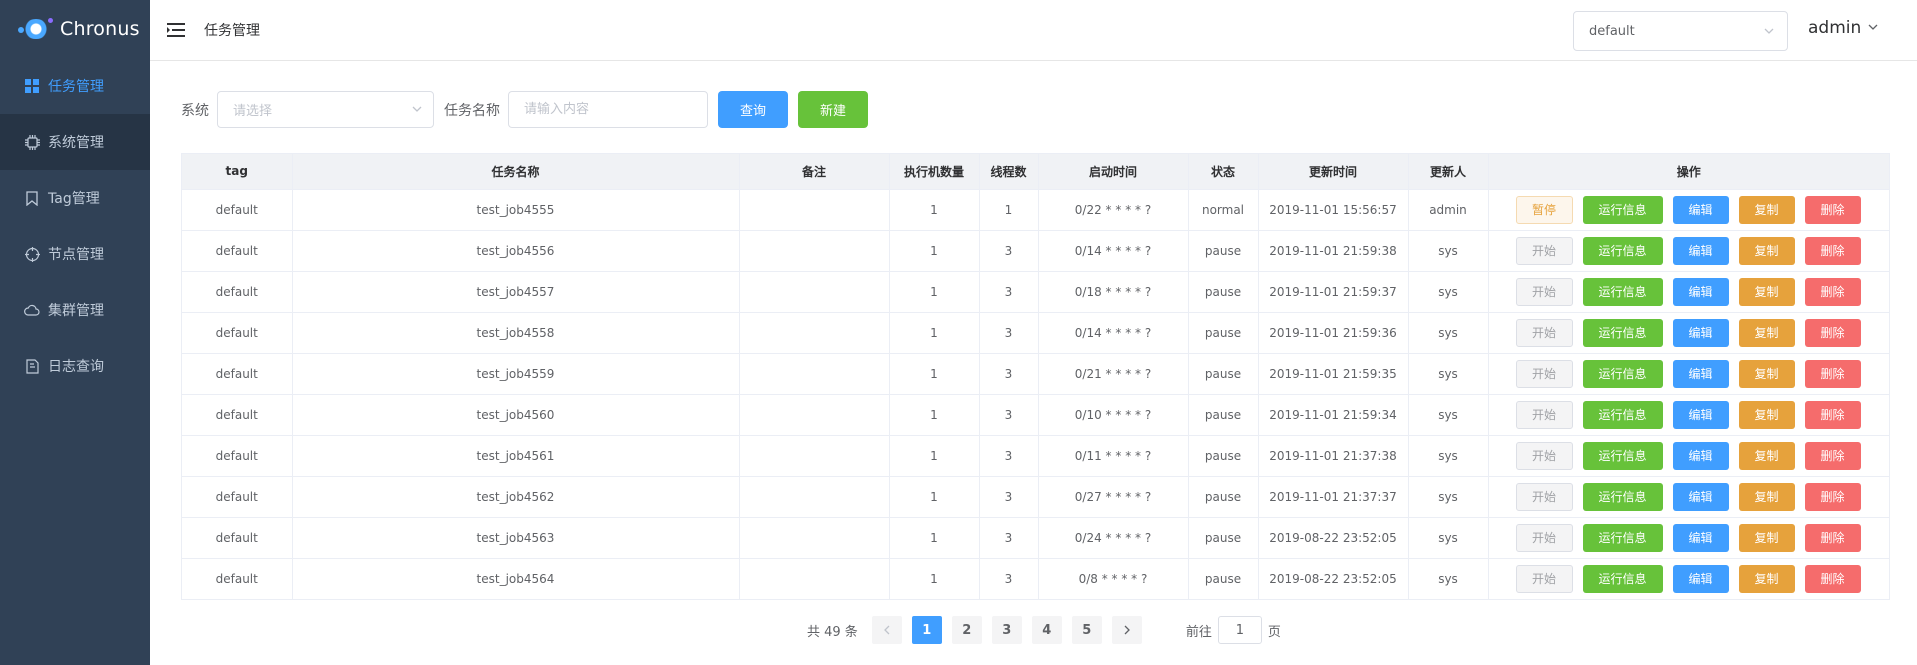  I want to click on system-select: 请选择, so click(325, 109).